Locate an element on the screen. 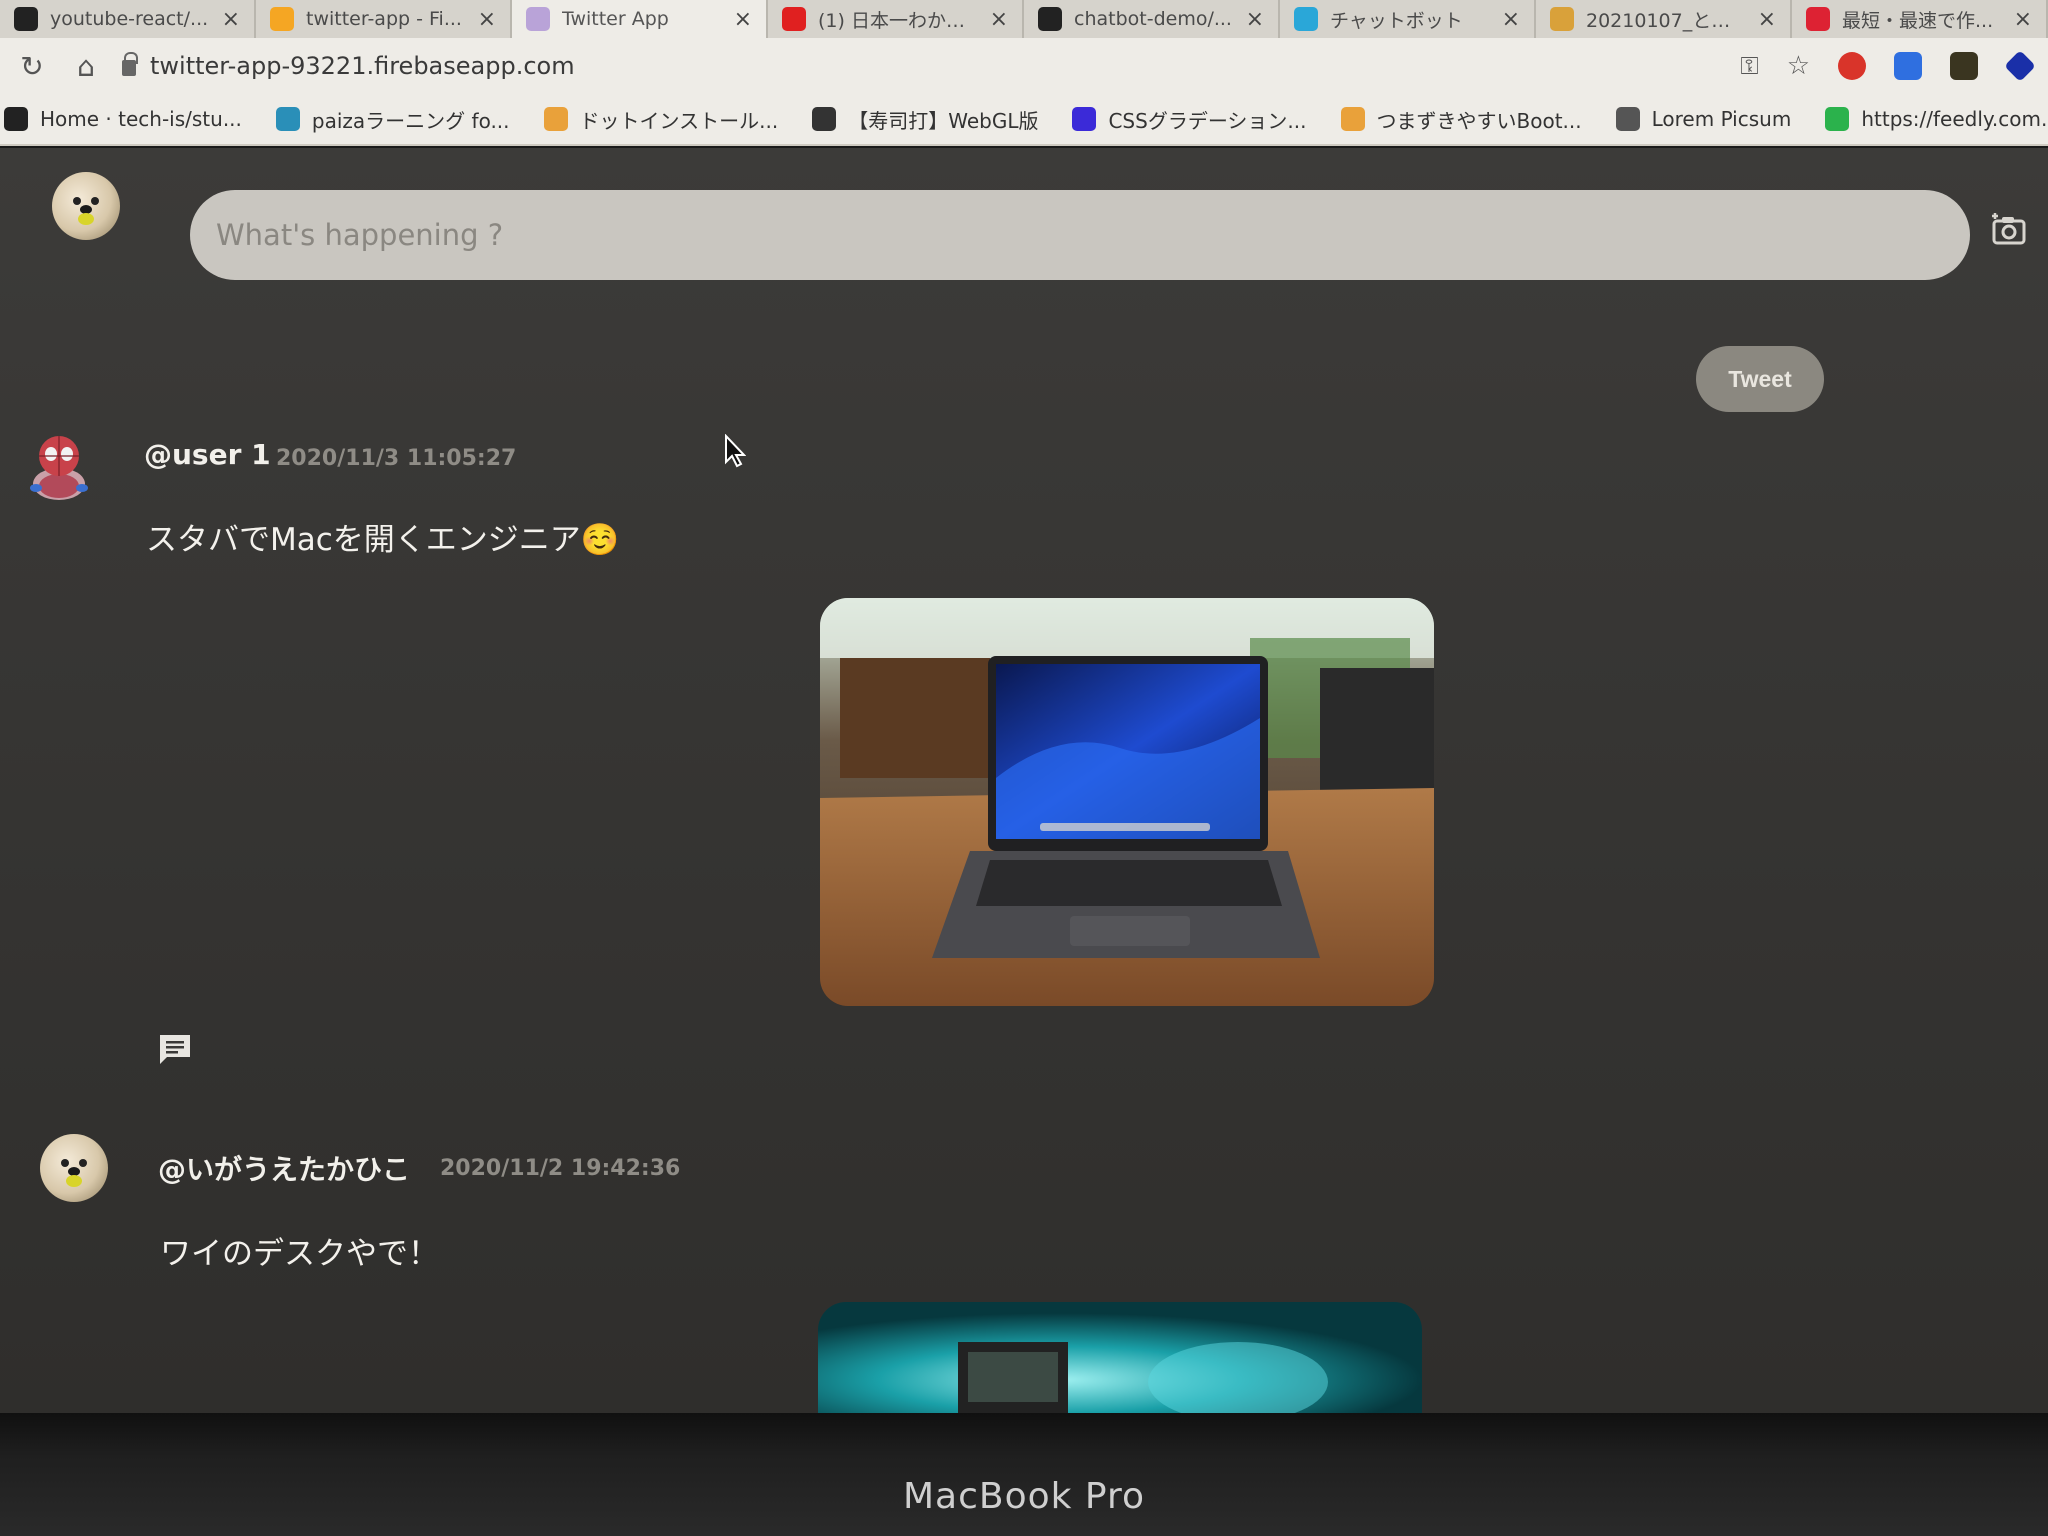 This screenshot has width=2048, height=1536. key-icon: ⚿ is located at coordinates (1749, 66).